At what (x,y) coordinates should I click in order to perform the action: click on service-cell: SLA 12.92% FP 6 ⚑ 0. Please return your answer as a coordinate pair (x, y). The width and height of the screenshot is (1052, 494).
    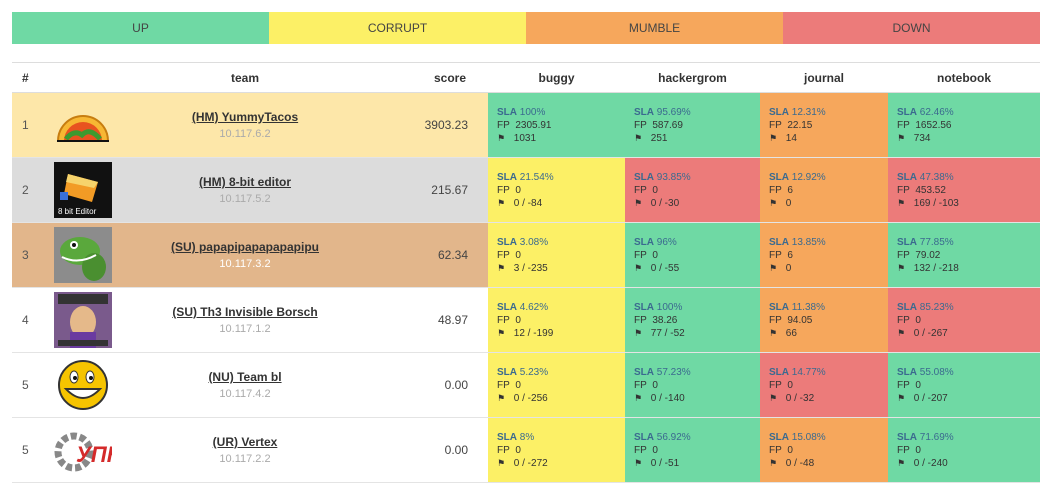
    Looking at the image, I should click on (824, 190).